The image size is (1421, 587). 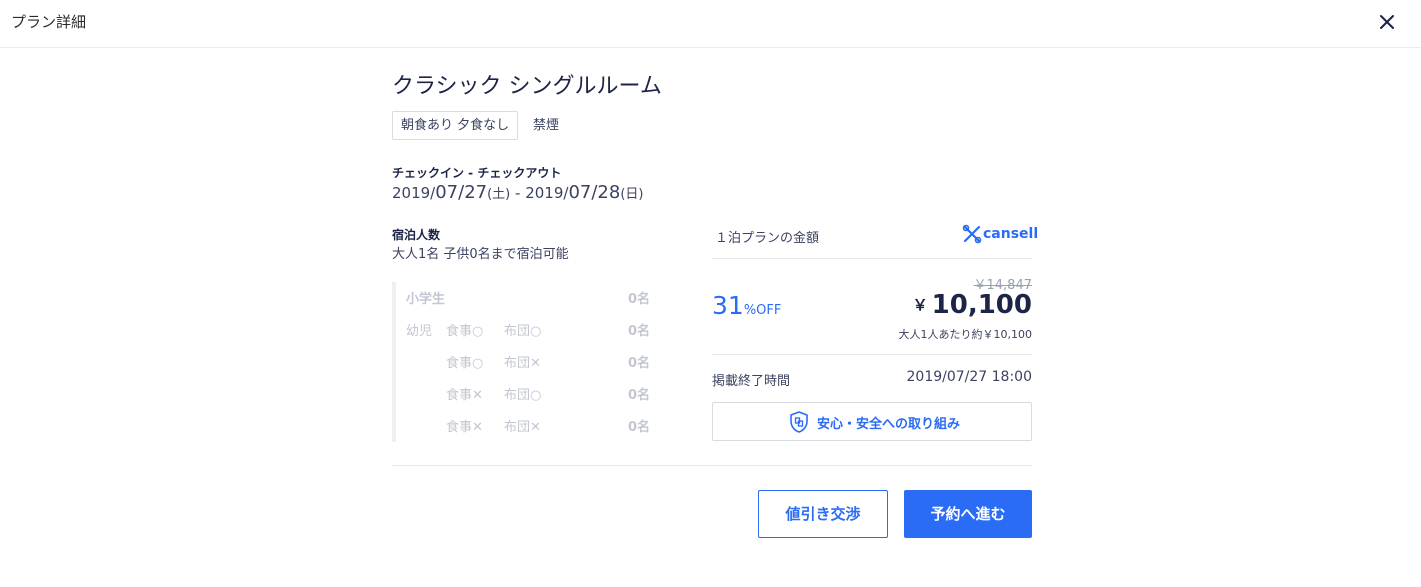 What do you see at coordinates (632, 194) in the screenshot?
I see `checkout-day: (日)` at bounding box center [632, 194].